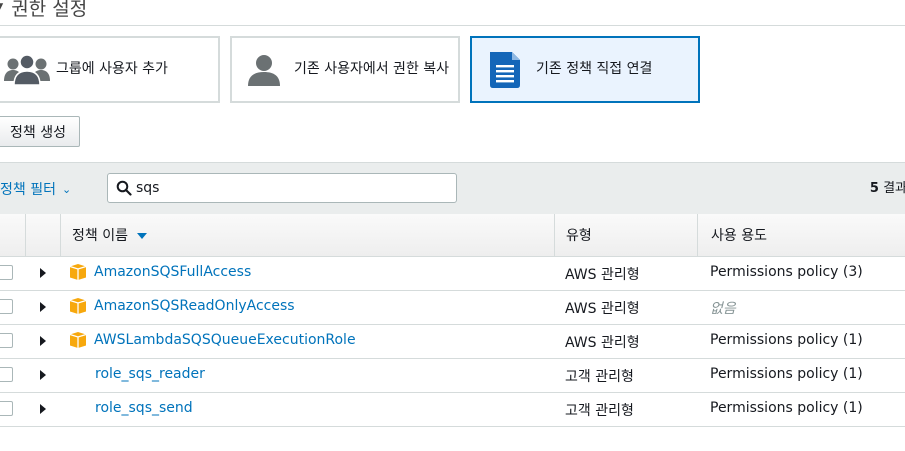  I want to click on option-label: 기존 사용자에서 권한 복사, so click(372, 69).